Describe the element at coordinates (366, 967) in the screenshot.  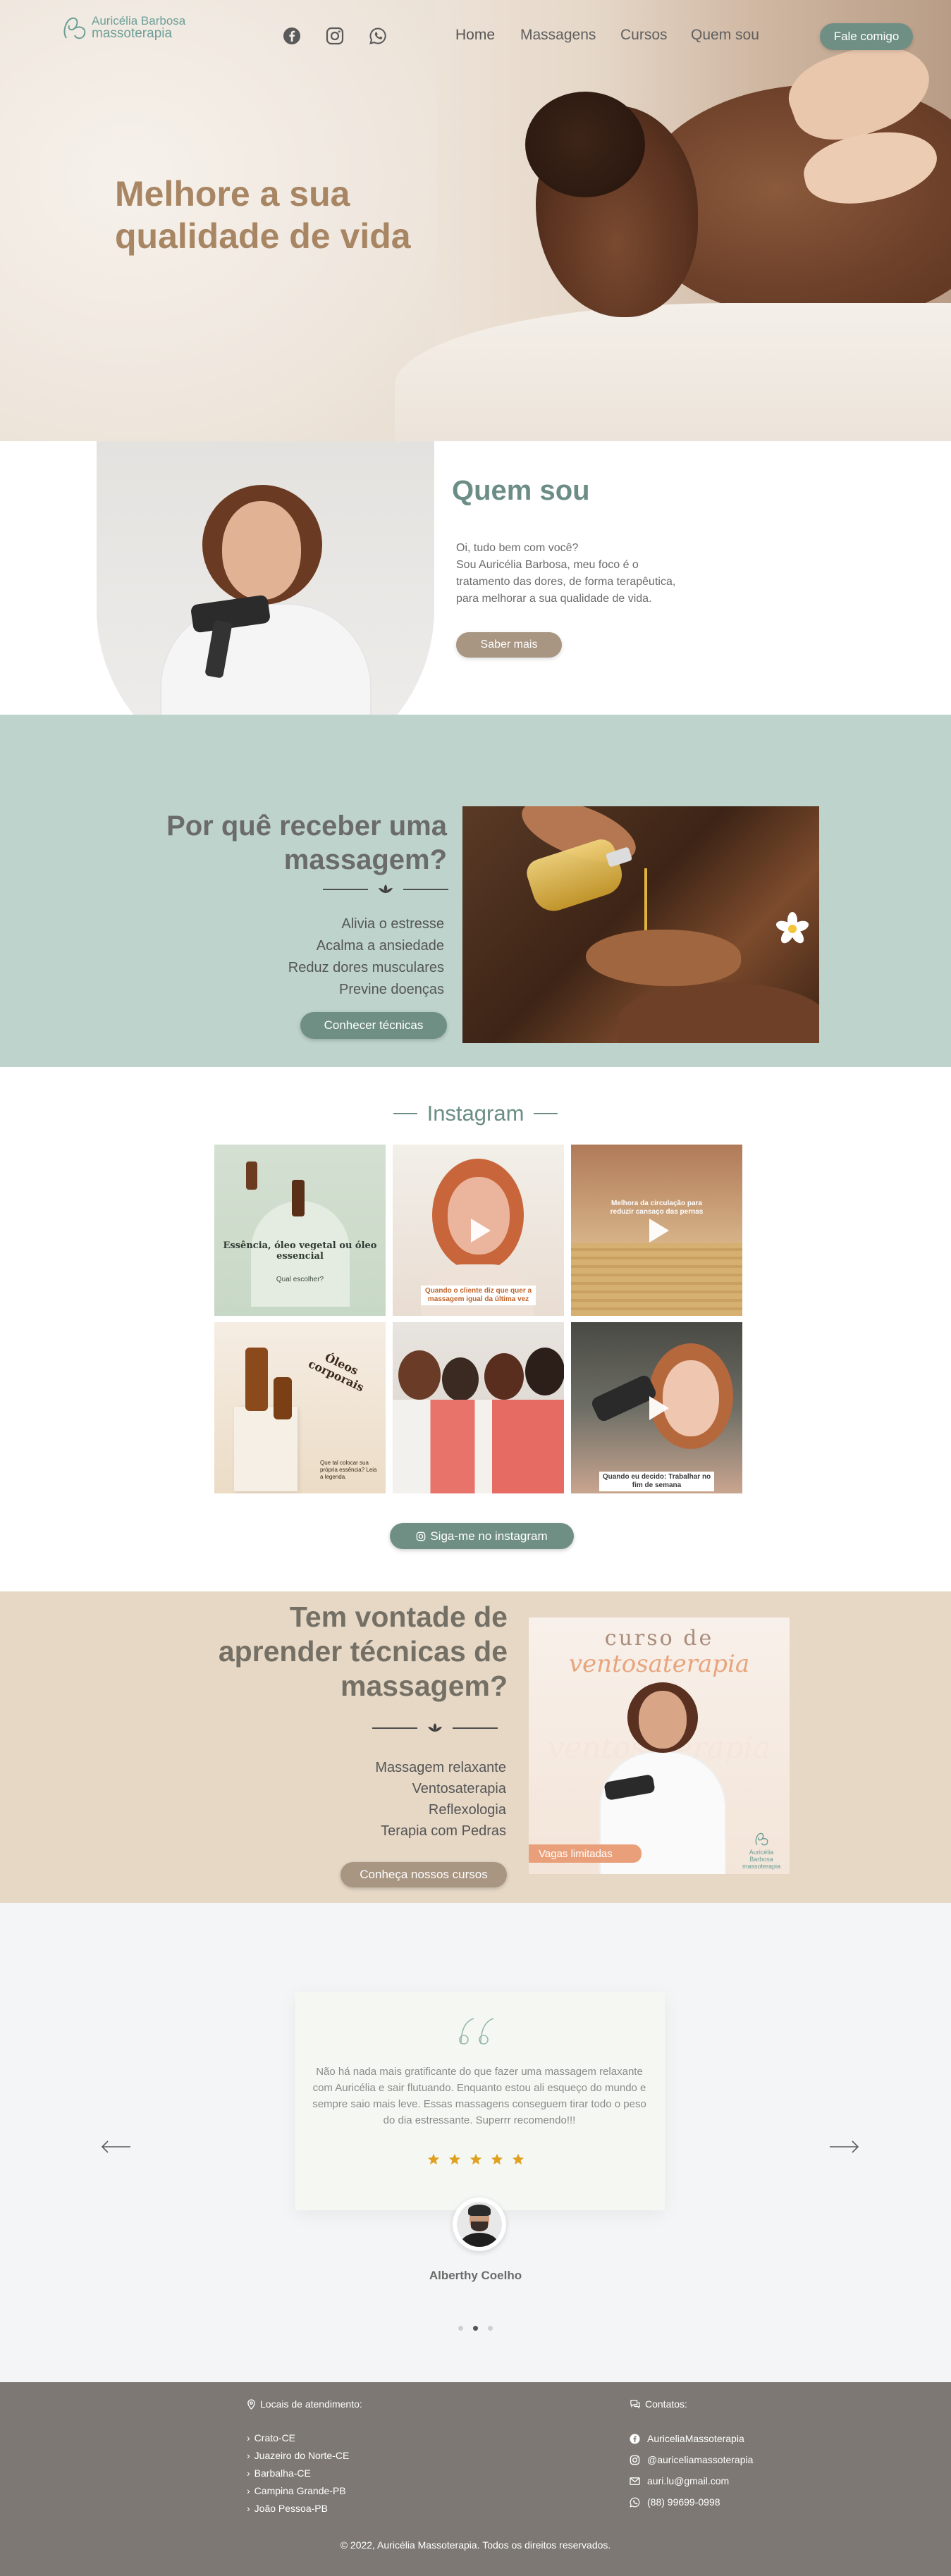
I see `list-item: Reduz dores musculares` at that location.